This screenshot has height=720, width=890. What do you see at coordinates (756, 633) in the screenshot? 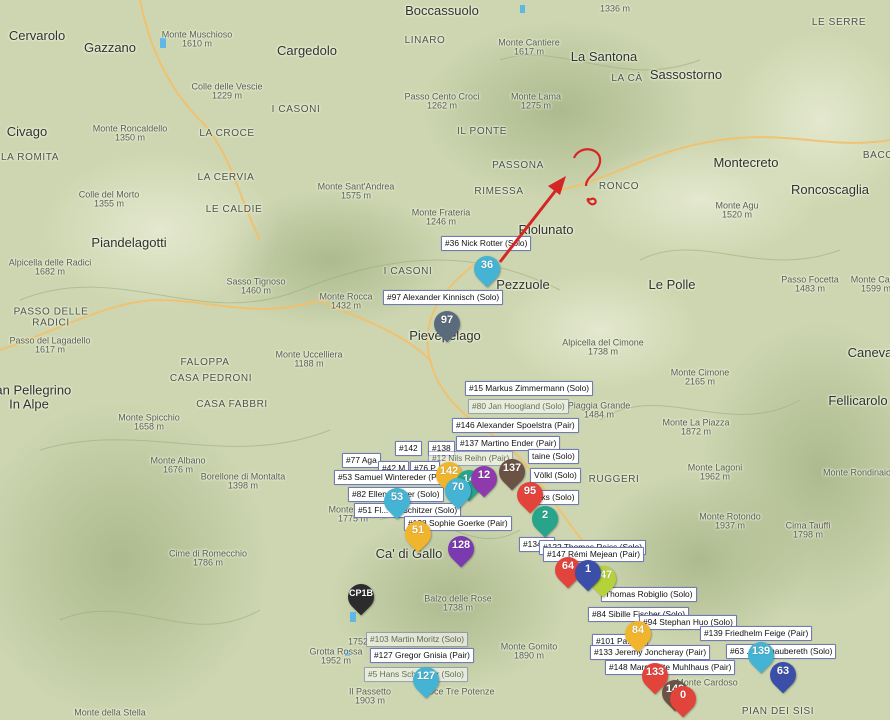
I see `racer-label-l139: #139 Friedhelm Feige (Pair)` at bounding box center [756, 633].